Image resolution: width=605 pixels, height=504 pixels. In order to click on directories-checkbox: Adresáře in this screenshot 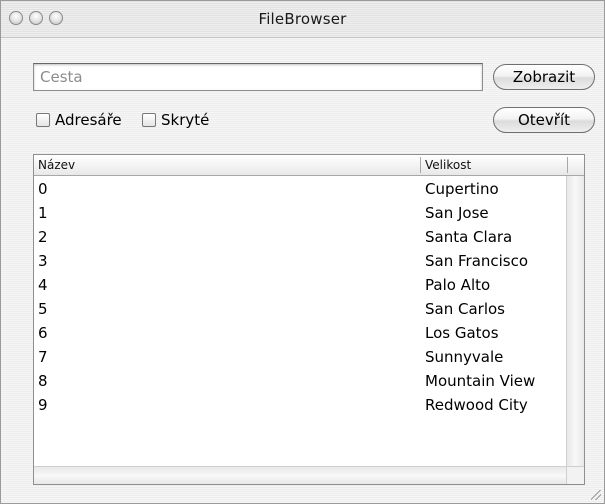, I will do `click(79, 120)`.